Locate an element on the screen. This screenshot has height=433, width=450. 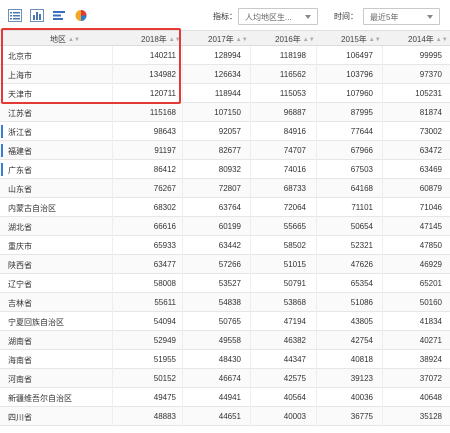
column-header-2015: 2015年 ▲▼ is located at coordinates (361, 39).